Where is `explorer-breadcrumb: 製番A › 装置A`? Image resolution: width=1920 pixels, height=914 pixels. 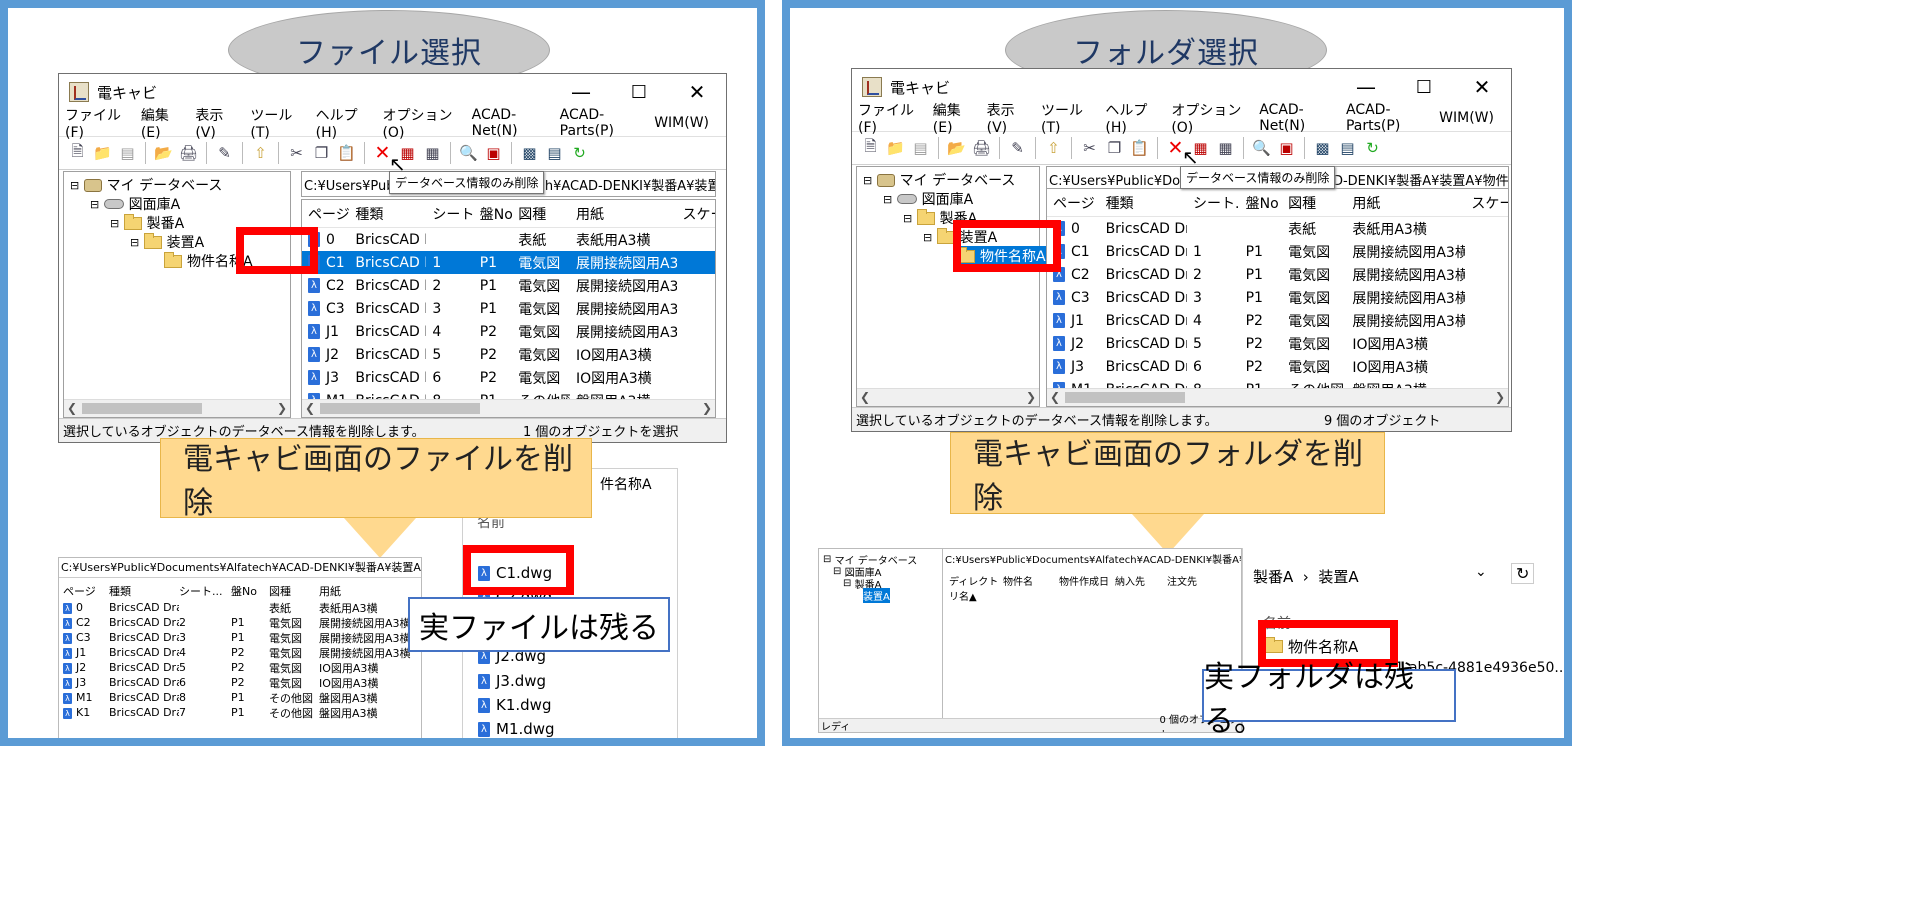 explorer-breadcrumb: 製番A › 装置A is located at coordinates (1306, 576).